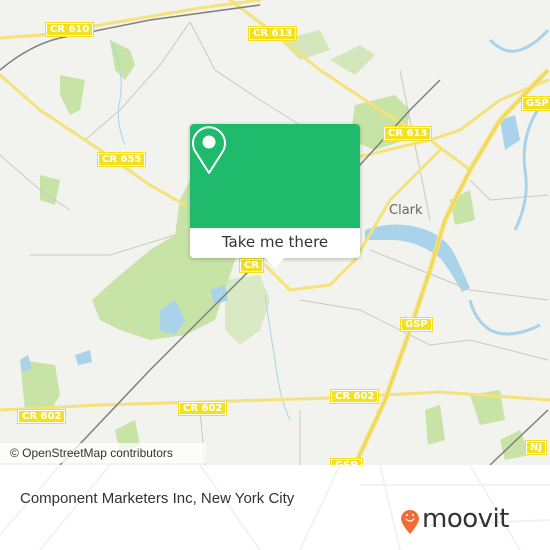 The width and height of the screenshot is (550, 550). What do you see at coordinates (275, 263) in the screenshot?
I see `popup-pointer` at bounding box center [275, 263].